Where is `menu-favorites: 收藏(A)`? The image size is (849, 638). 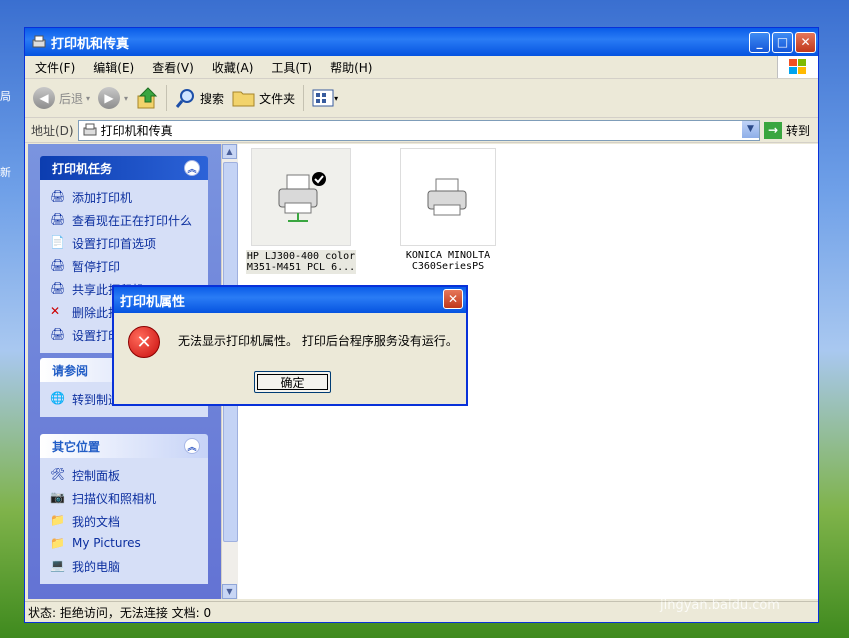
menu-favorites: 收藏(A) is located at coordinates (233, 67).